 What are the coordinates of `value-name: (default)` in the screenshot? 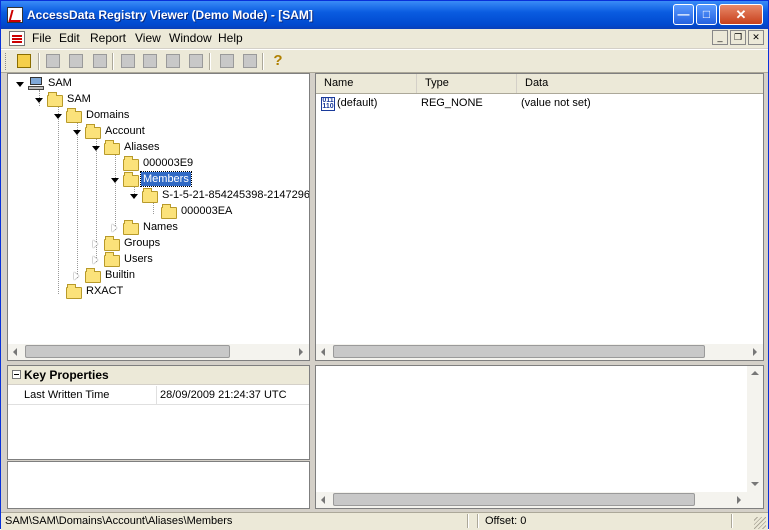 It's located at (357, 103).